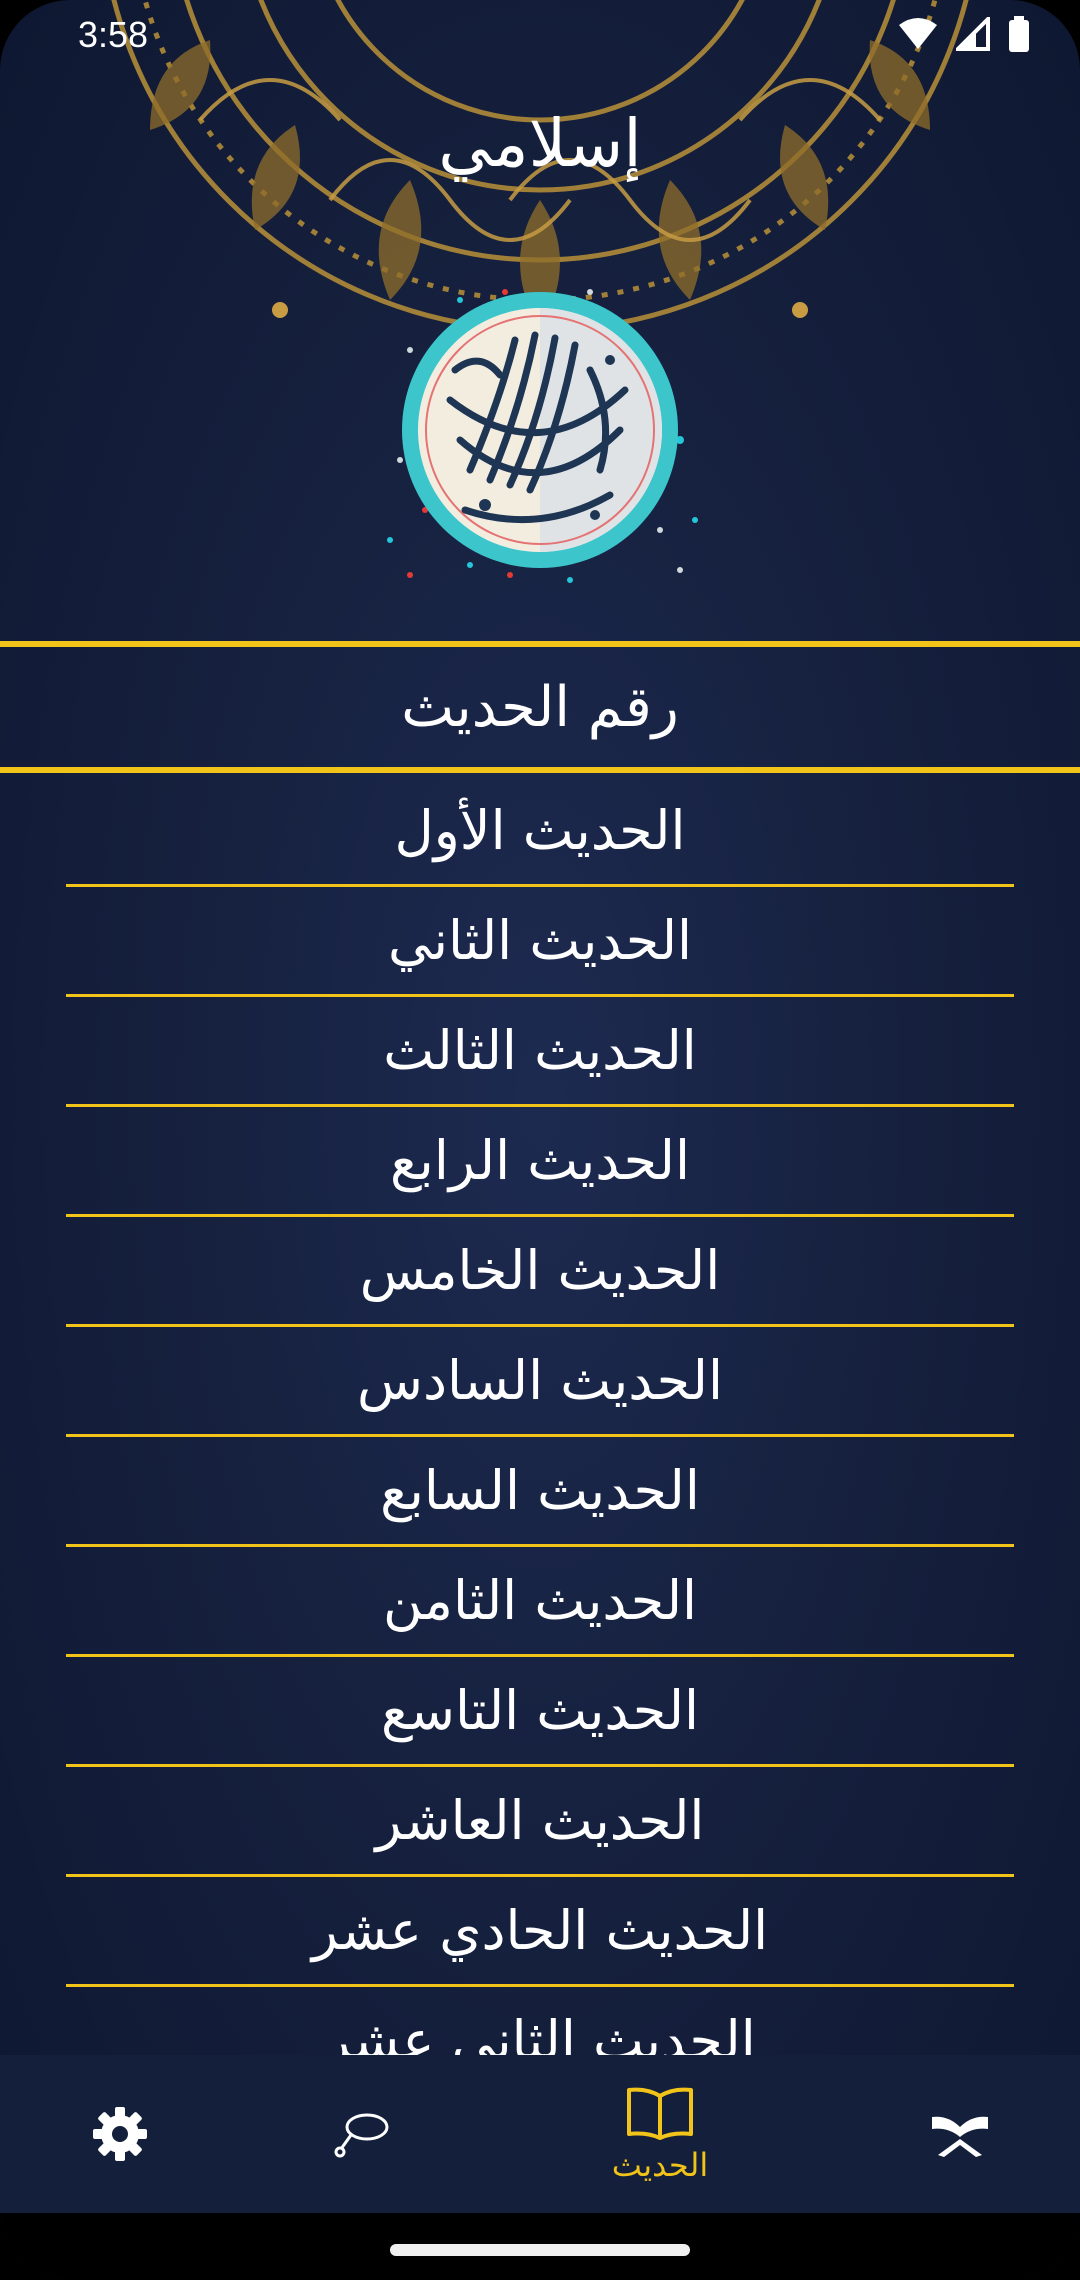 The width and height of the screenshot is (1080, 2280). I want to click on list-item: الحديث السادس, so click(540, 1382).